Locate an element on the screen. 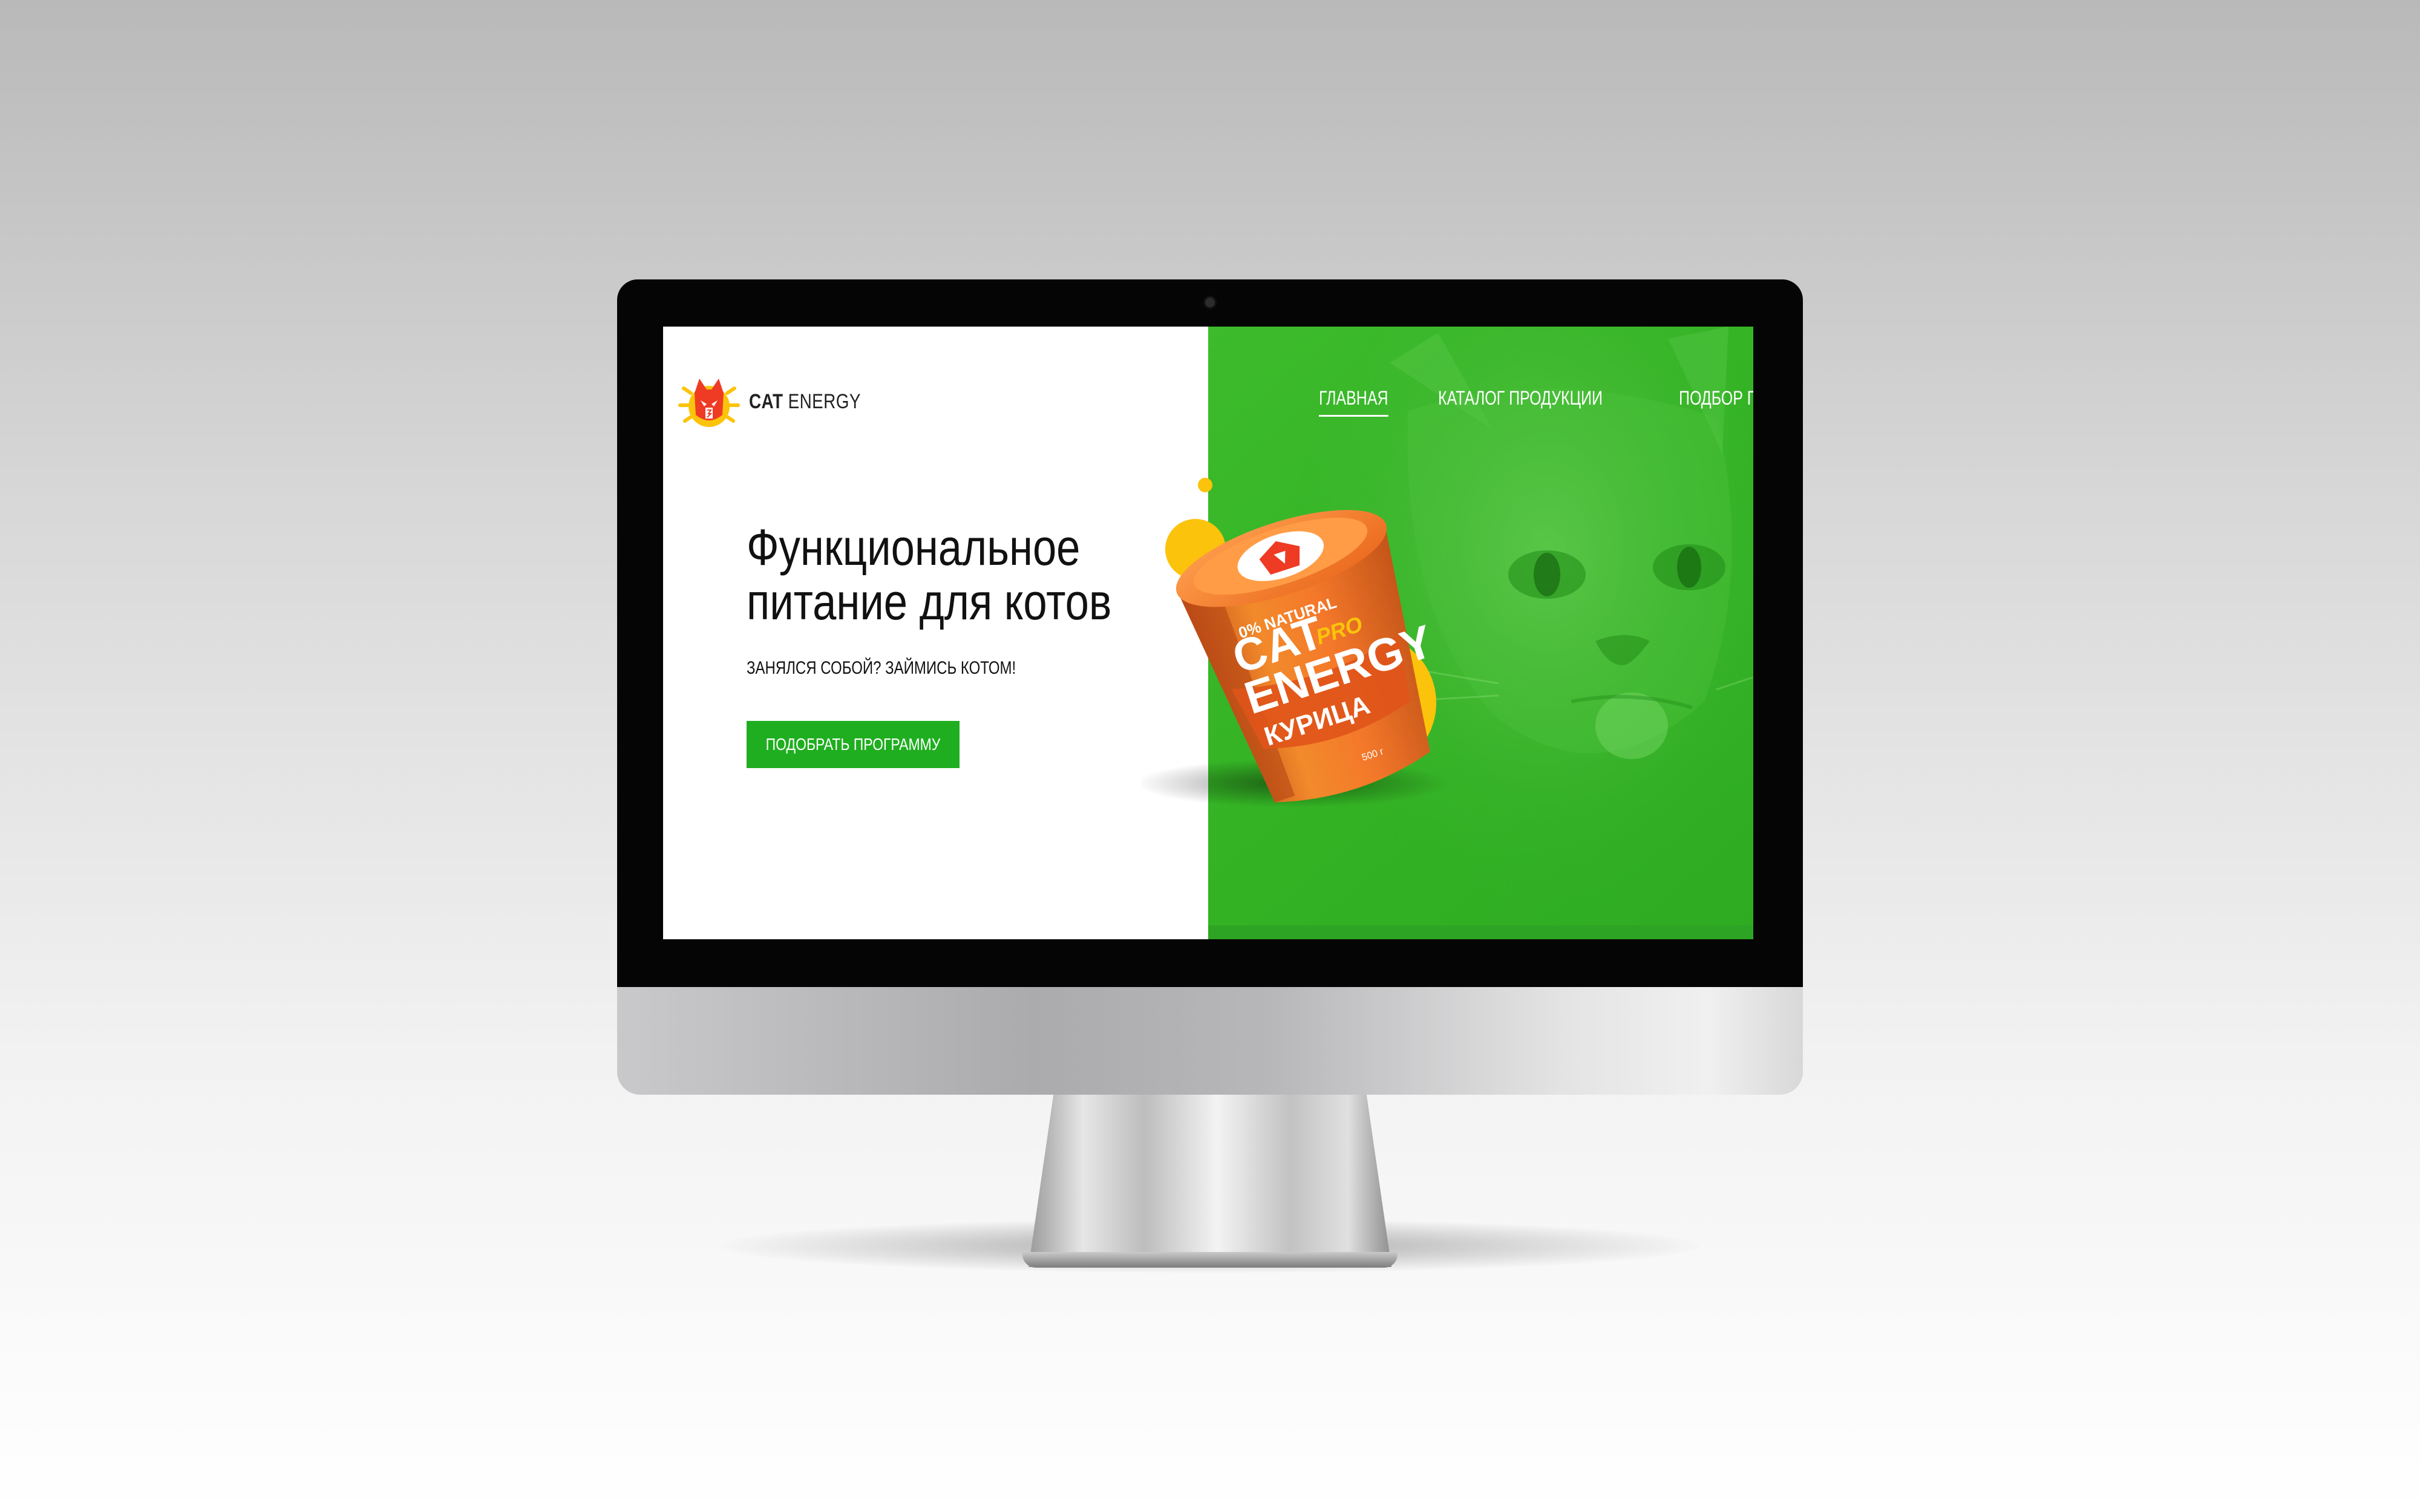 The image size is (2420, 1512). brand-name-cat: CAT is located at coordinates (766, 401).